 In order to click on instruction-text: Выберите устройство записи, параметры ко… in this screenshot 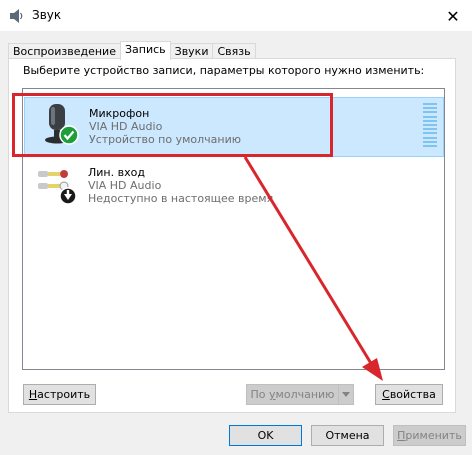, I will do `click(224, 70)`.